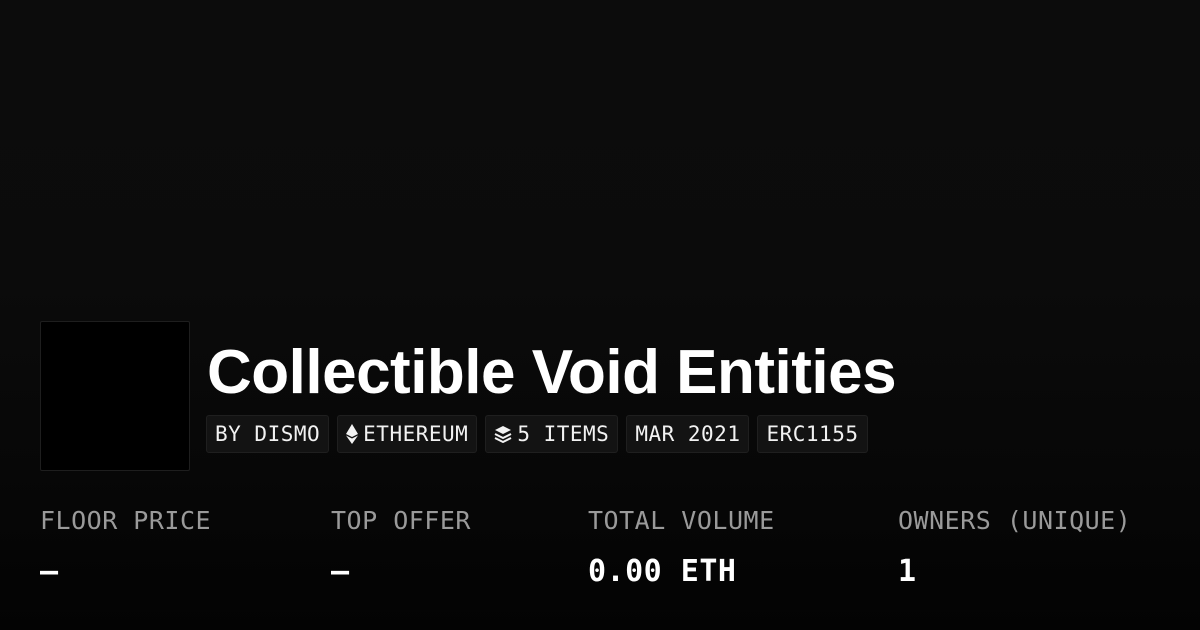 The height and width of the screenshot is (630, 1200). I want to click on stat-label: TOTAL VOLUME, so click(681, 520).